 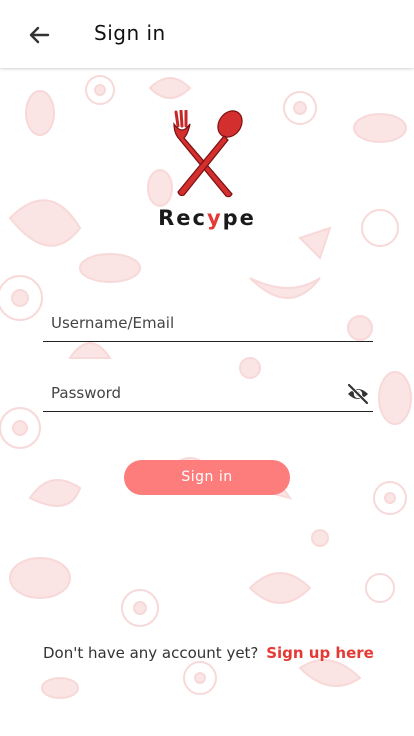 I want to click on arrow-left-icon, so click(x=39, y=35).